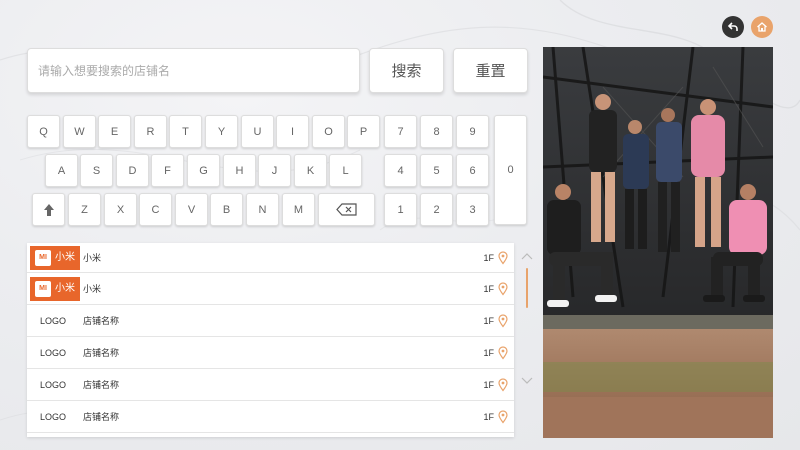 This screenshot has height=450, width=800. I want to click on scrollbar-thumb, so click(527, 288).